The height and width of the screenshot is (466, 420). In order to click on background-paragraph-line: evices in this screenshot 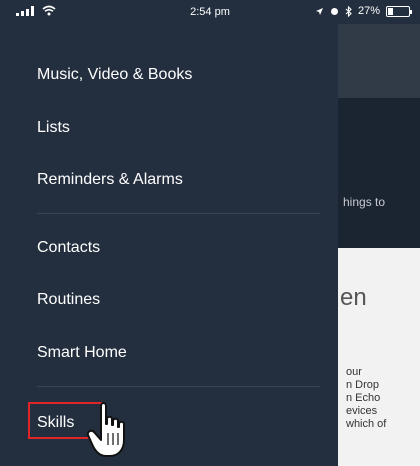, I will do `click(362, 411)`.